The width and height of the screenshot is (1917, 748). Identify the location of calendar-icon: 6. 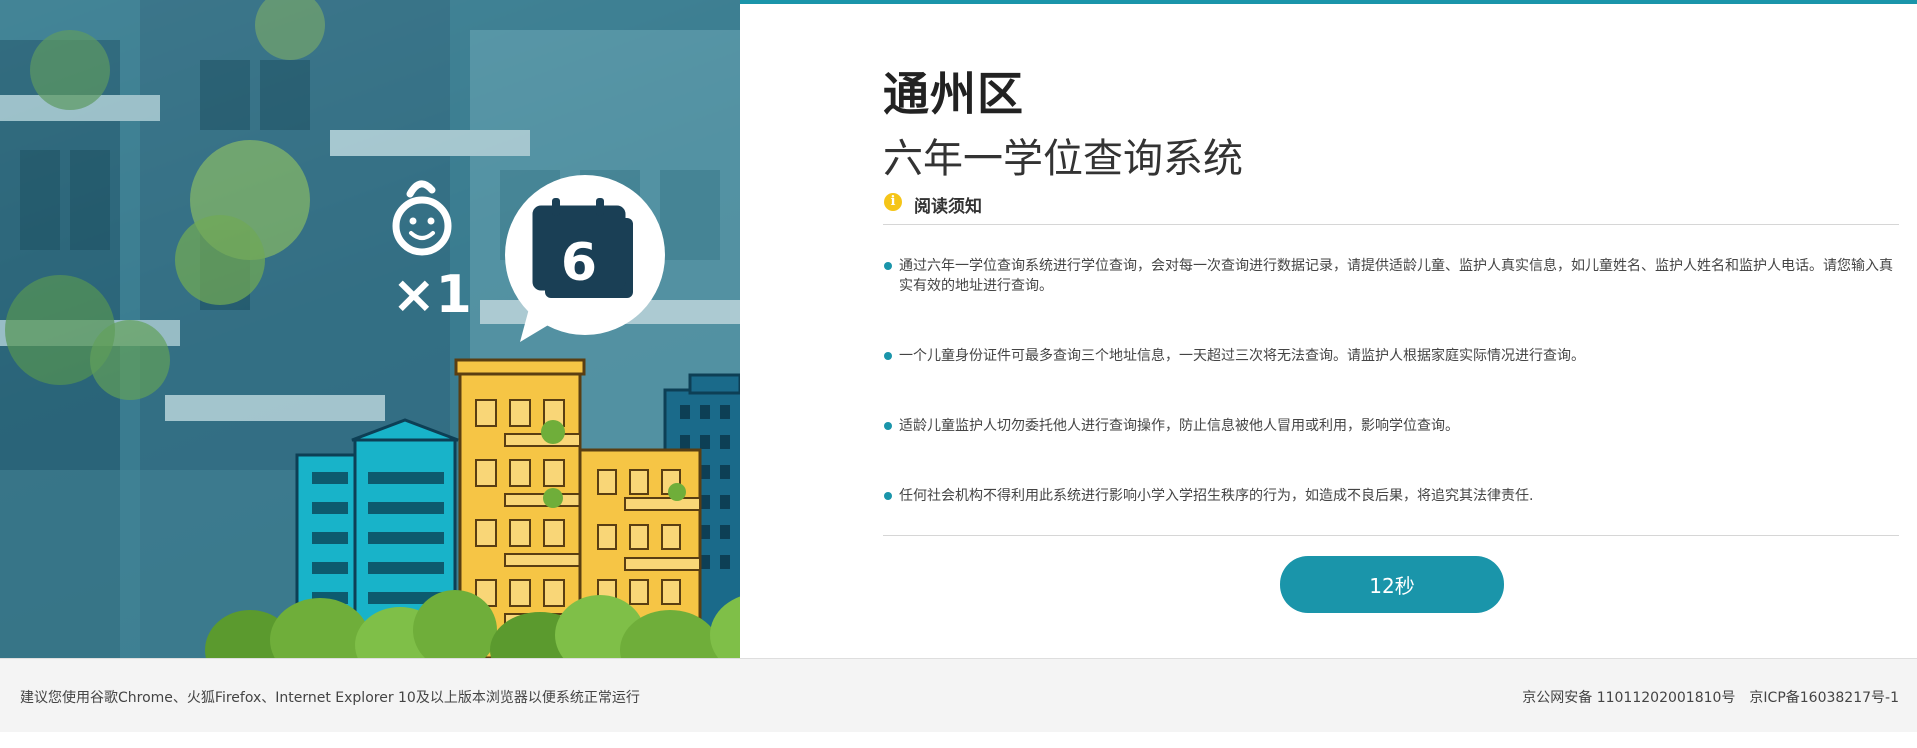
(582, 248).